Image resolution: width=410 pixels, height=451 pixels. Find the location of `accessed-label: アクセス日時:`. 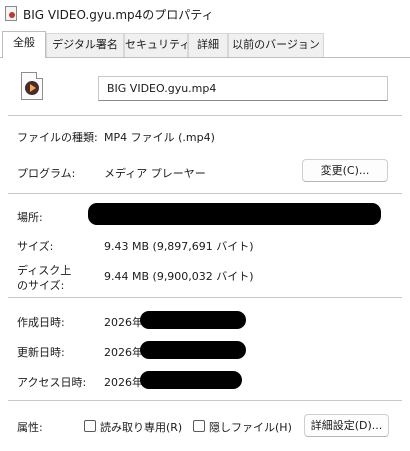

accessed-label: アクセス日時: is located at coordinates (52, 382).